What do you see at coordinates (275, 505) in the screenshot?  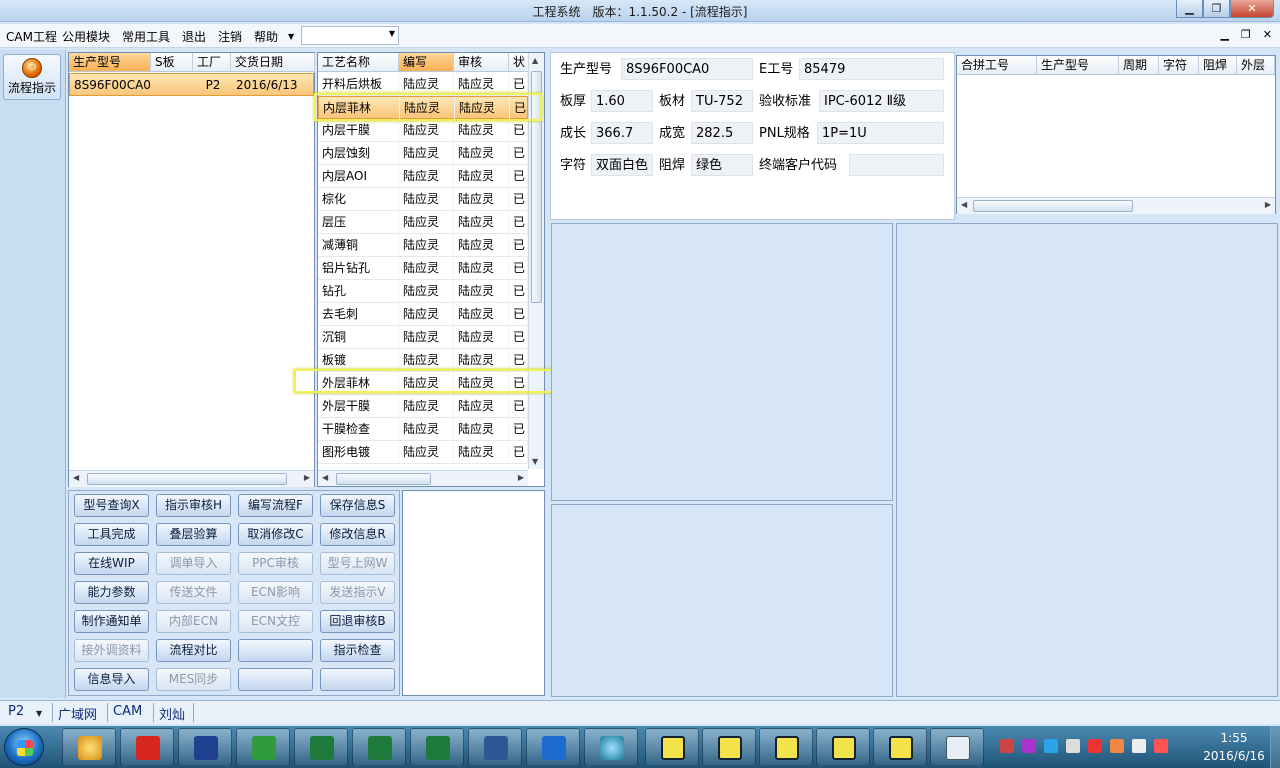 I see `write-flow-button: 编写流程F` at bounding box center [275, 505].